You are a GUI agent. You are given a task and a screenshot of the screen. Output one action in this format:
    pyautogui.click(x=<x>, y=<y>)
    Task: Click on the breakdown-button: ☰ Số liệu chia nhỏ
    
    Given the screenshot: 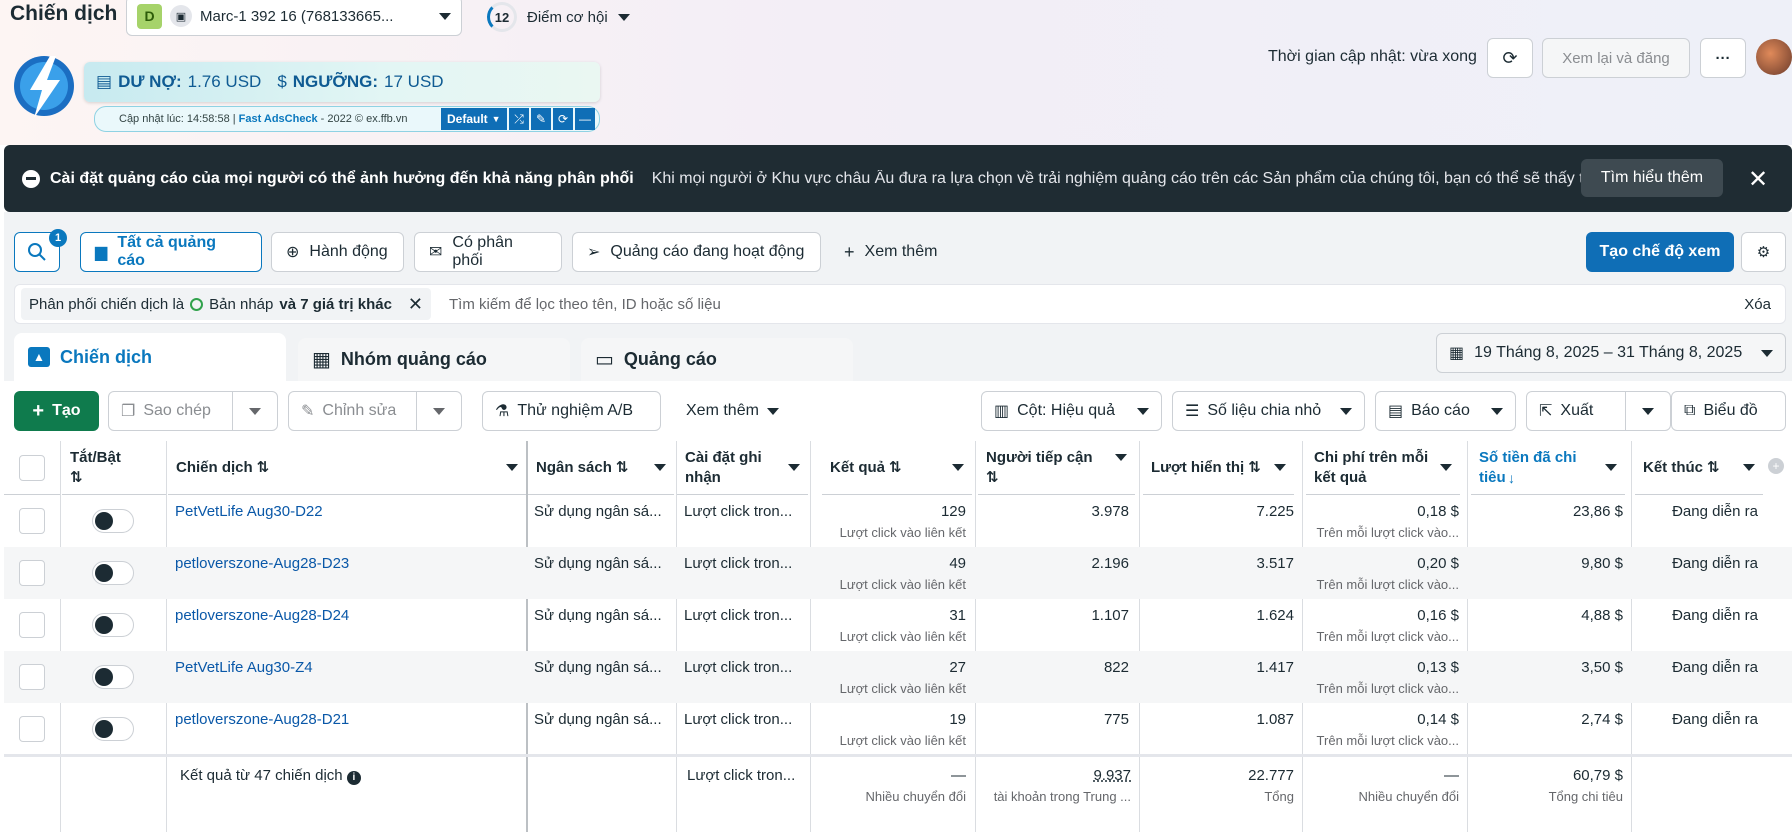 What is the action you would take?
    pyautogui.click(x=1268, y=411)
    